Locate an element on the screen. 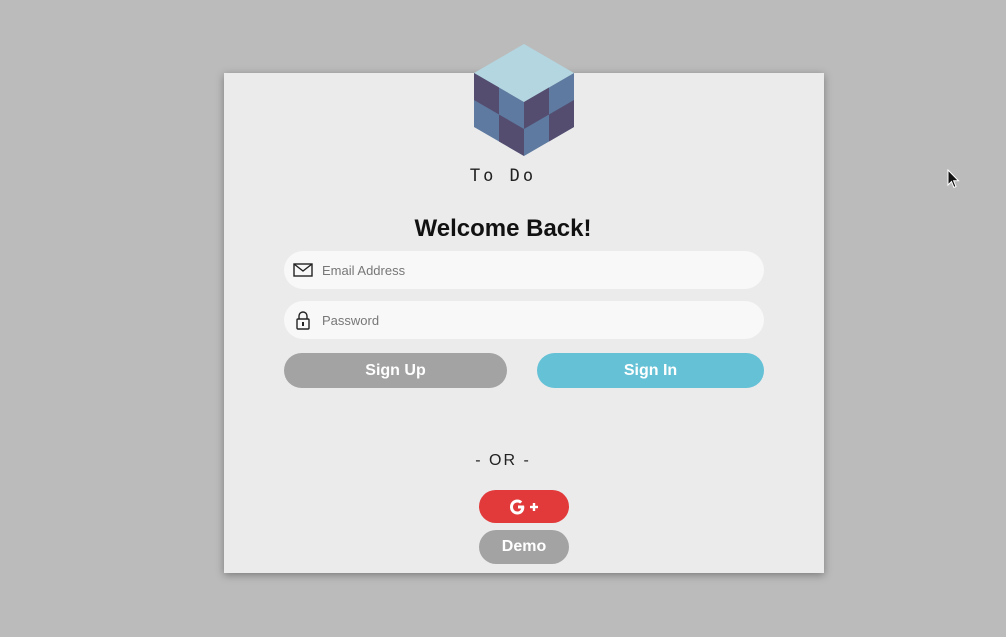 Image resolution: width=1006 pixels, height=637 pixels. password-input is located at coordinates (532, 320).